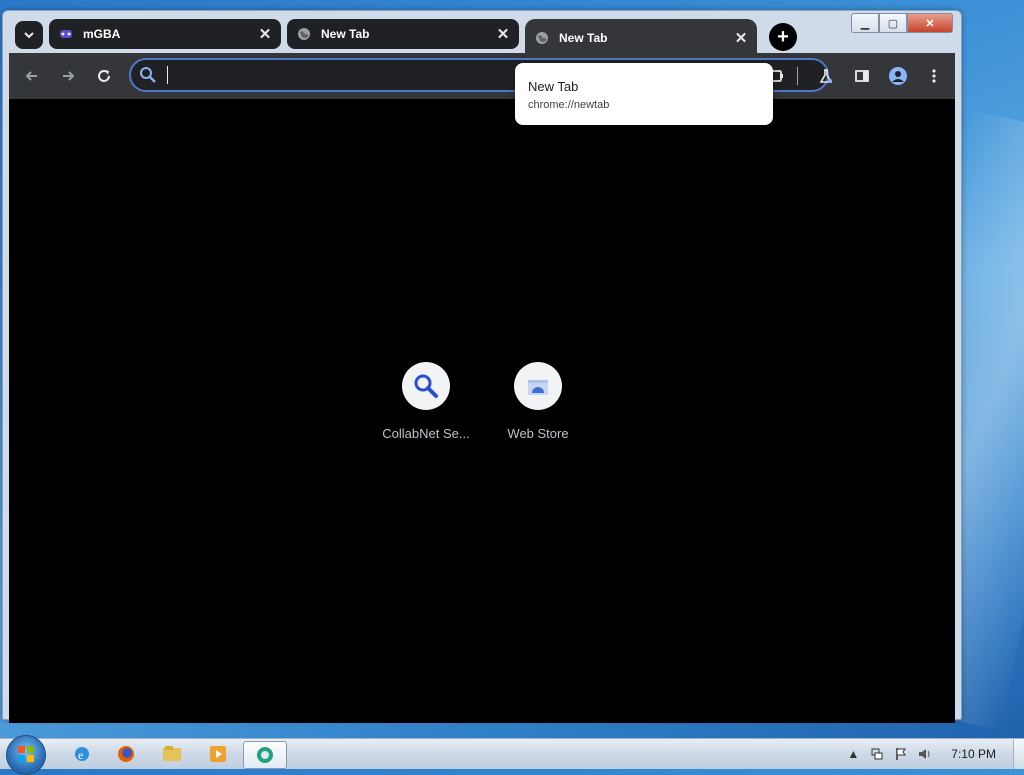  I want to click on browser-toolbar, so click(482, 76).